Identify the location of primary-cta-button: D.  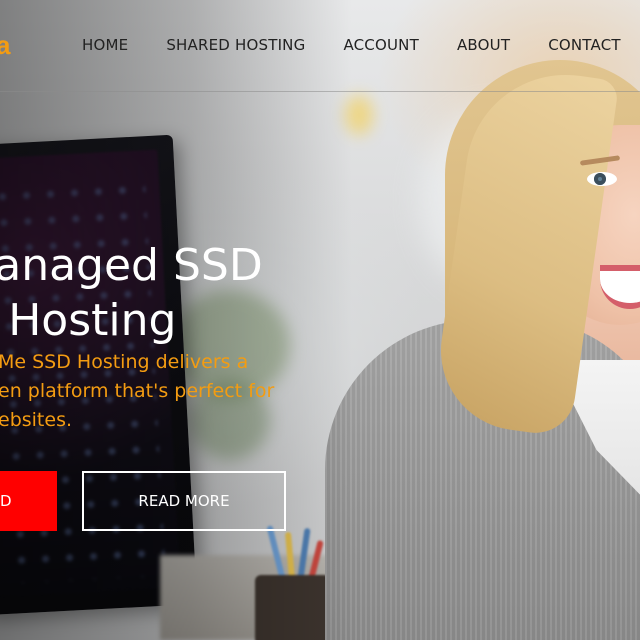
(28, 501).